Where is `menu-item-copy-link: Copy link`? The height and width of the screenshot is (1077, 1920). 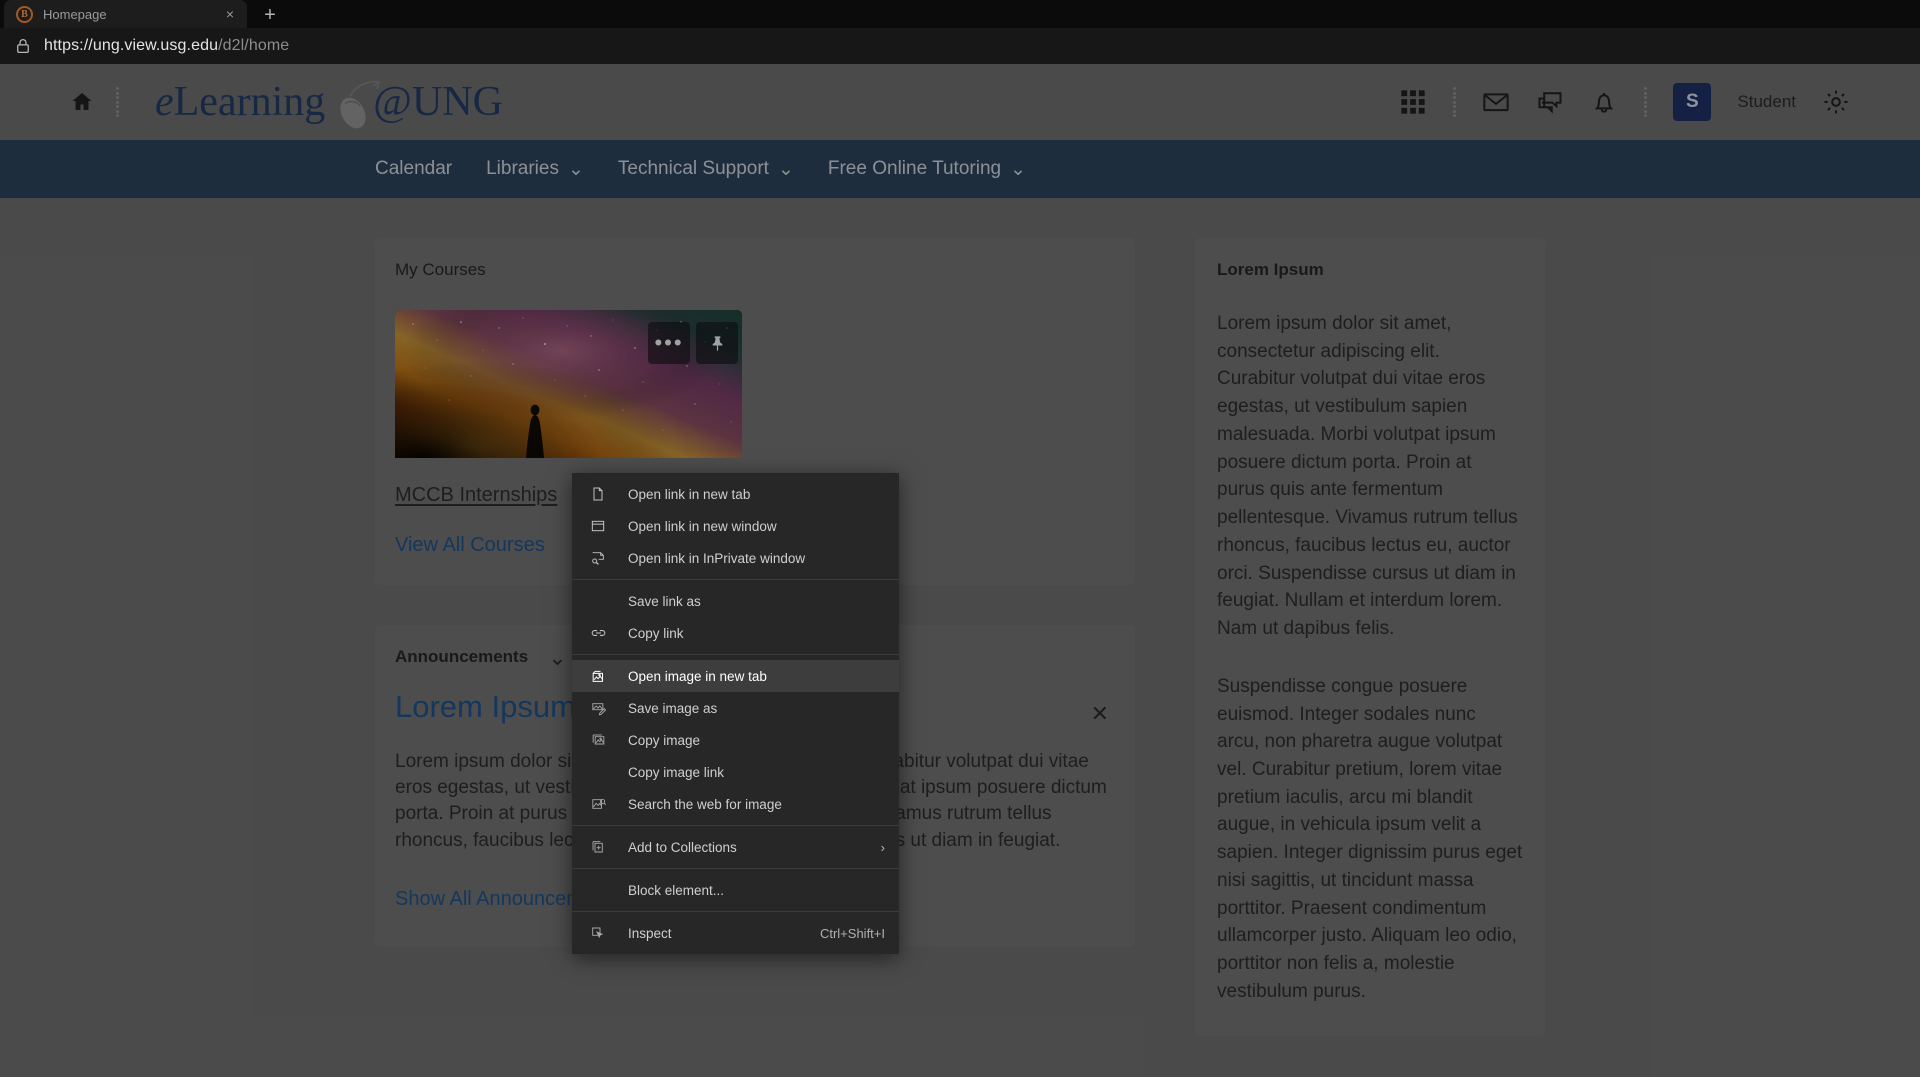
menu-item-copy-link: Copy link is located at coordinates (735, 633).